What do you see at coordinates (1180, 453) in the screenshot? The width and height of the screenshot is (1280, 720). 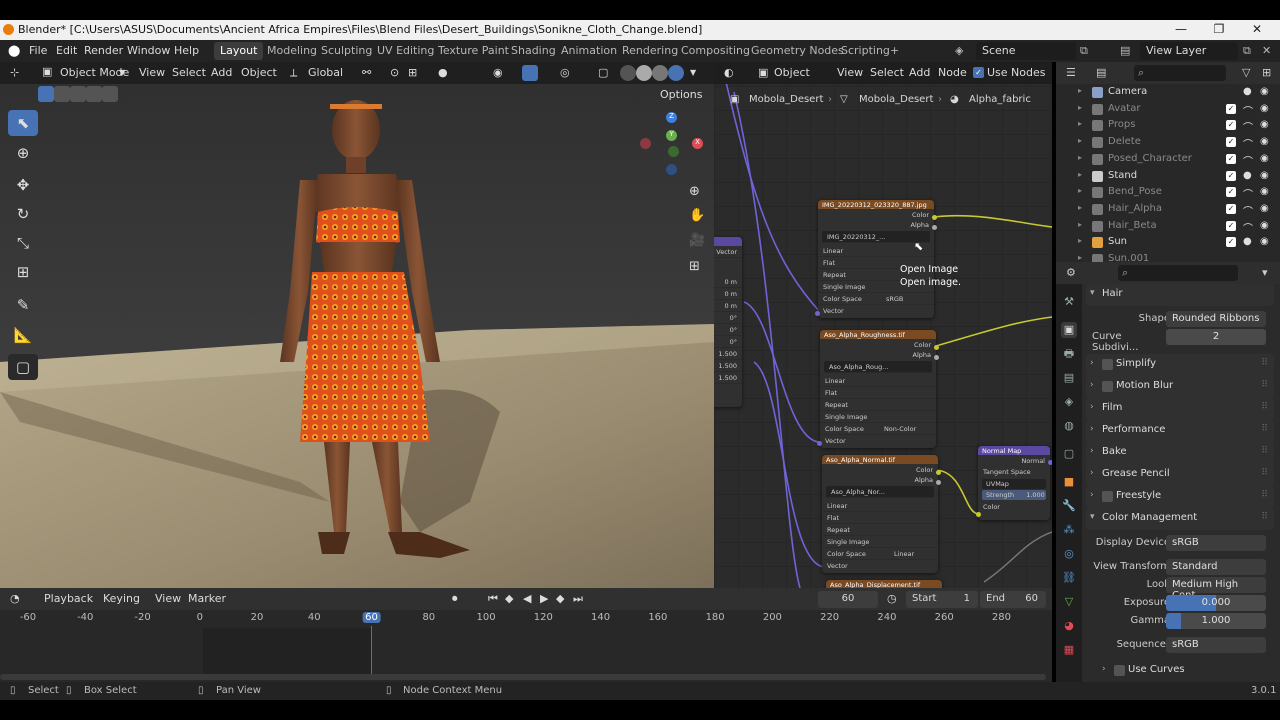 I see `properties-section-bake: › Bake ⠿` at bounding box center [1180, 453].